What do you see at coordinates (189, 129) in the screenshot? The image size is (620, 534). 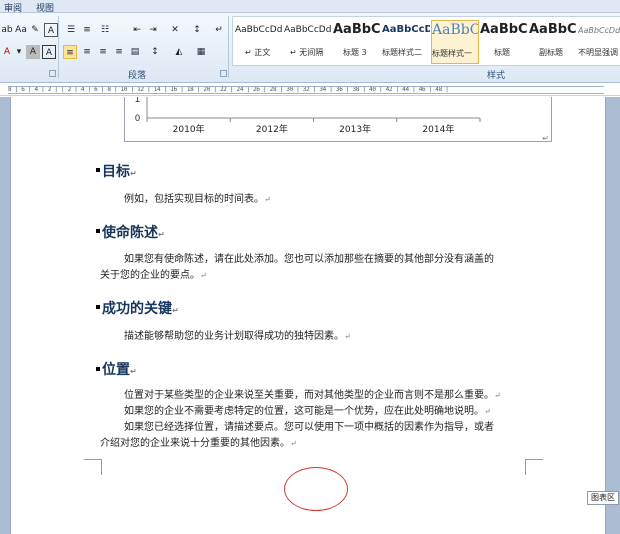 I see `chart-x-tick-label: 2010年` at bounding box center [189, 129].